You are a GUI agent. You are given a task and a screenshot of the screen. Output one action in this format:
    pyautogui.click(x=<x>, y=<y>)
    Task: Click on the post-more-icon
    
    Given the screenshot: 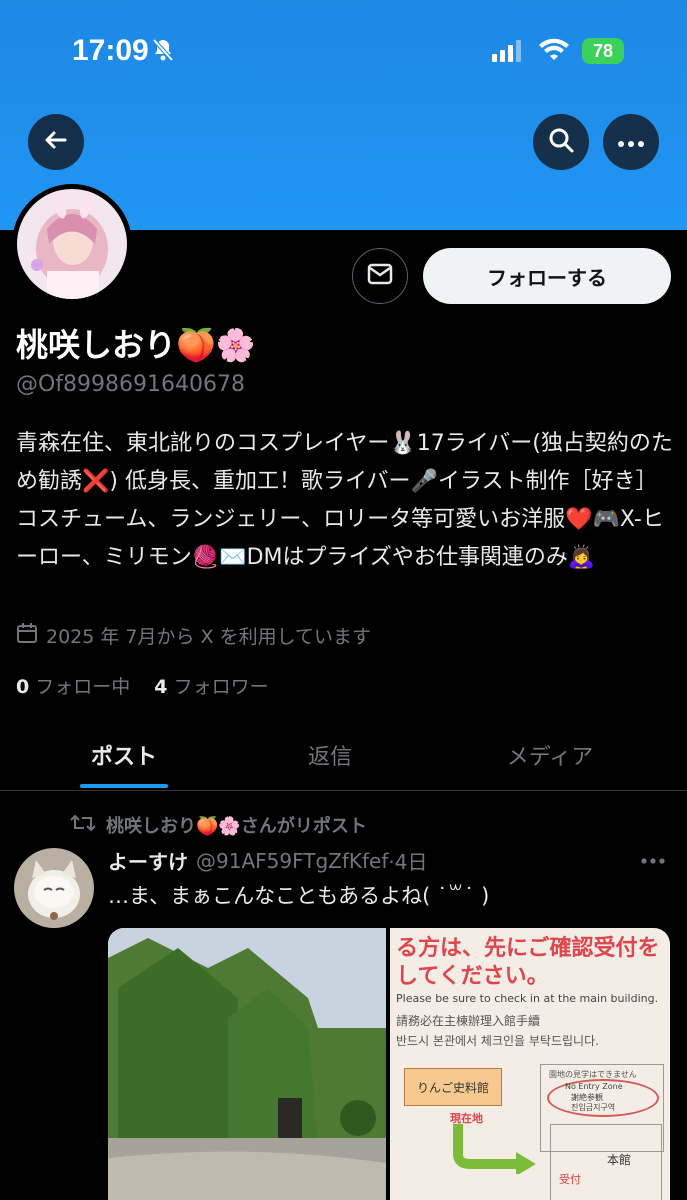 What is the action you would take?
    pyautogui.click(x=653, y=859)
    